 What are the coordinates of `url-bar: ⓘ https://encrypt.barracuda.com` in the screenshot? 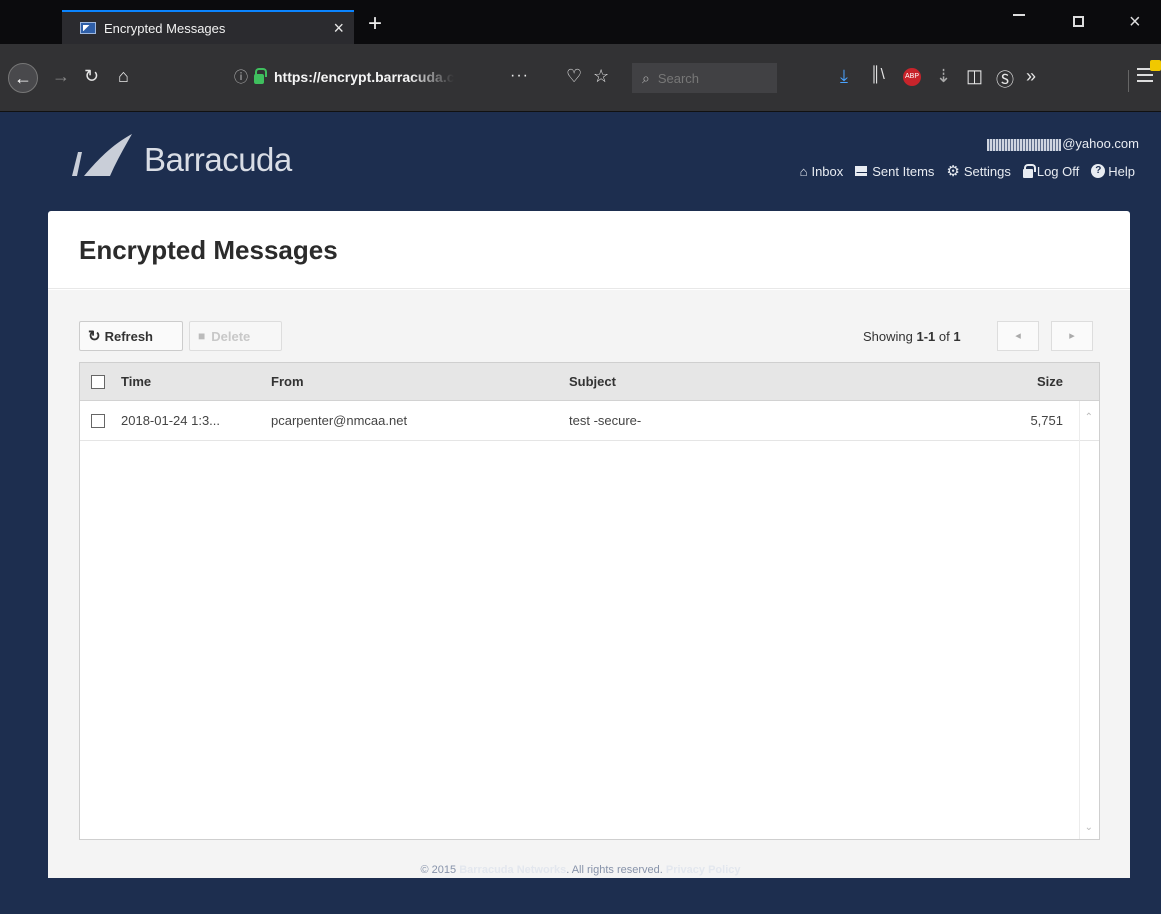 It's located at (420, 77).